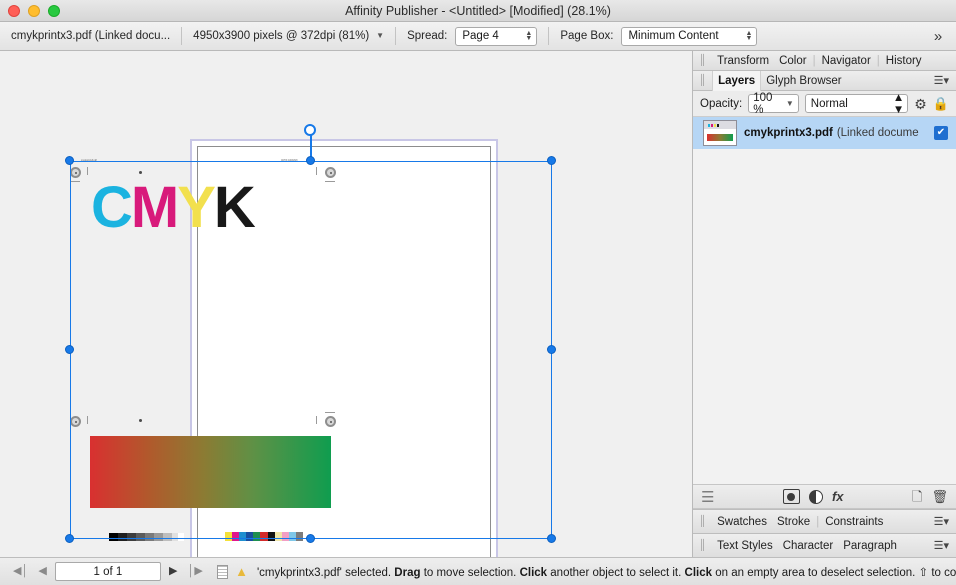 This screenshot has width=956, height=585. I want to click on spread-control: Spread: Page 4 ▲ ▼, so click(472, 36).